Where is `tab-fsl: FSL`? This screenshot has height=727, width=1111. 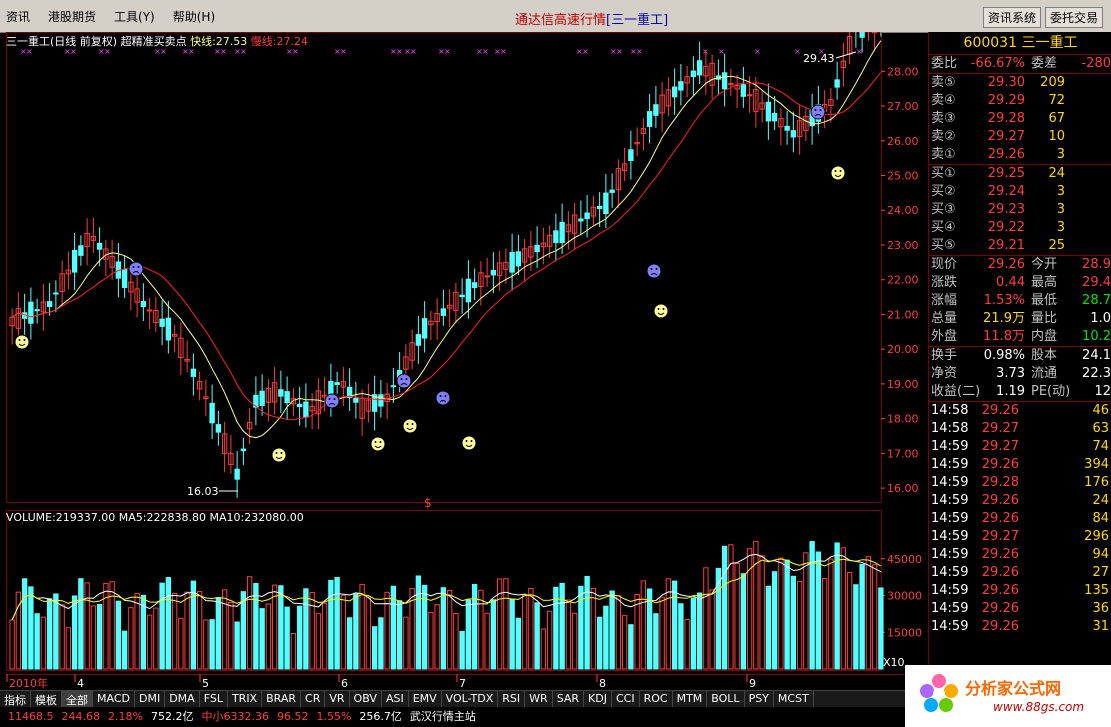
tab-fsl: FSL is located at coordinates (214, 699).